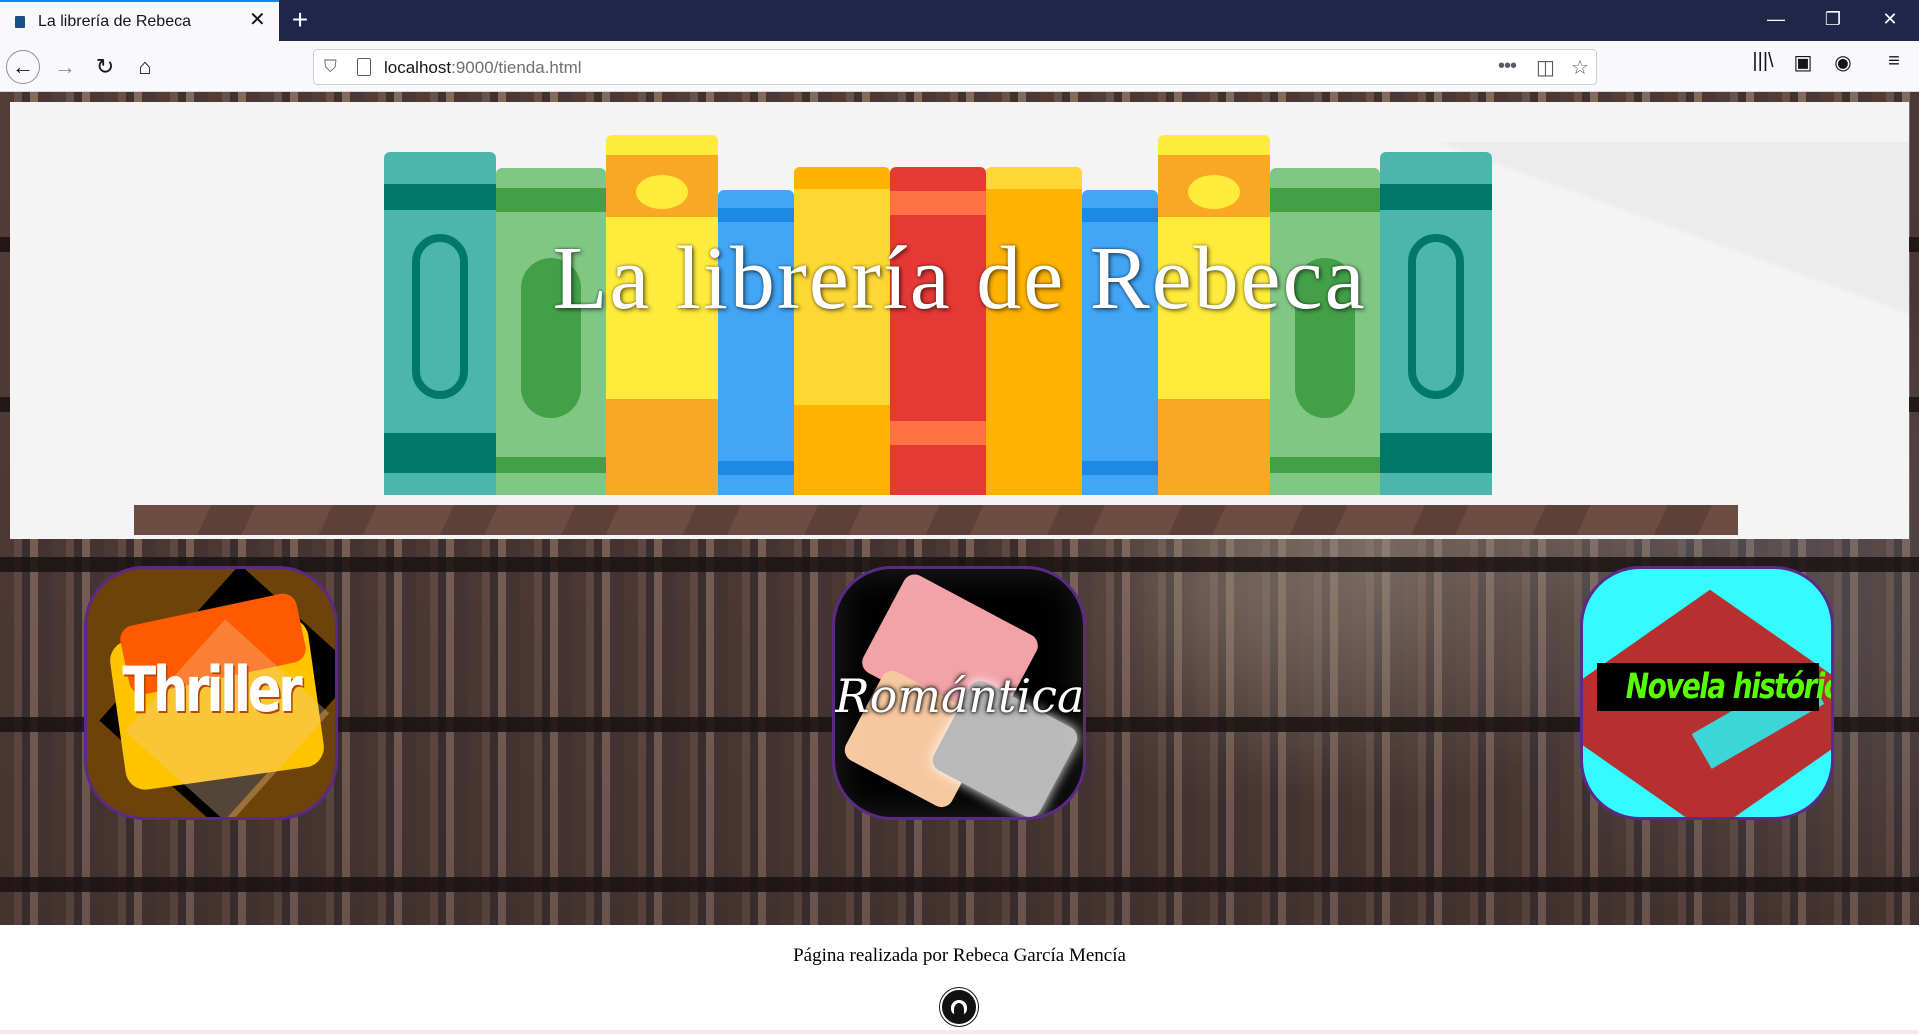 This screenshot has width=1919, height=1034. What do you see at coordinates (1833, 19) in the screenshot?
I see `restore-window-button: ❐` at bounding box center [1833, 19].